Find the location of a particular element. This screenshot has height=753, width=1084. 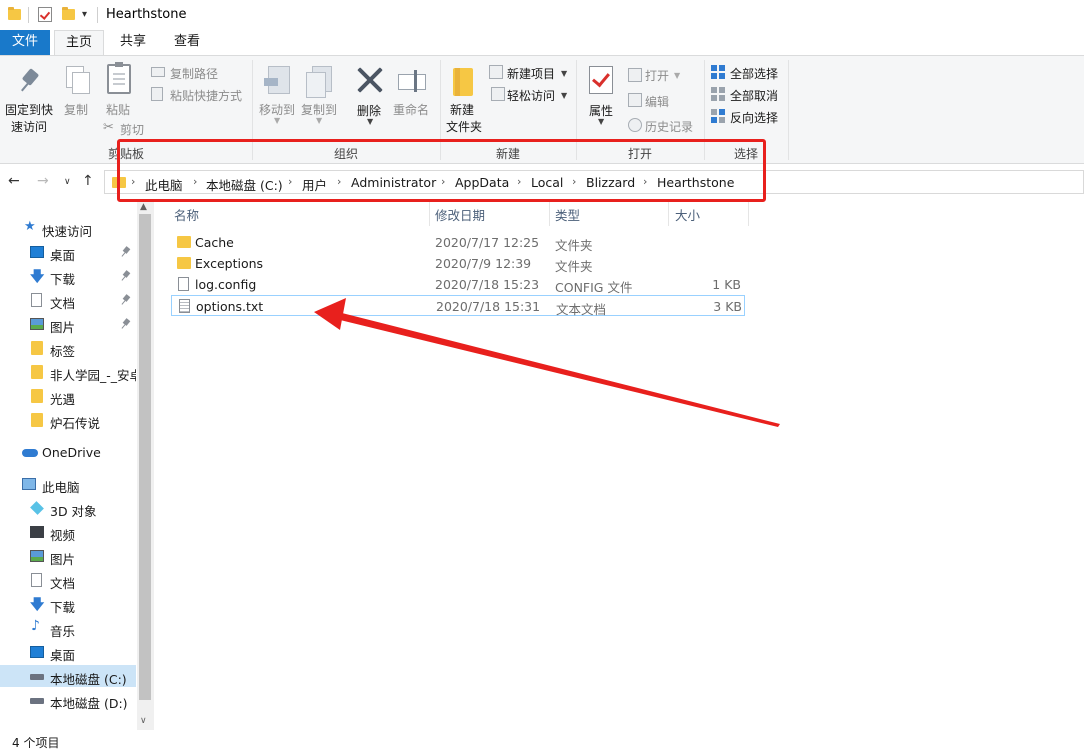

sidebar-item-folder: 标签 is located at coordinates (68, 348).